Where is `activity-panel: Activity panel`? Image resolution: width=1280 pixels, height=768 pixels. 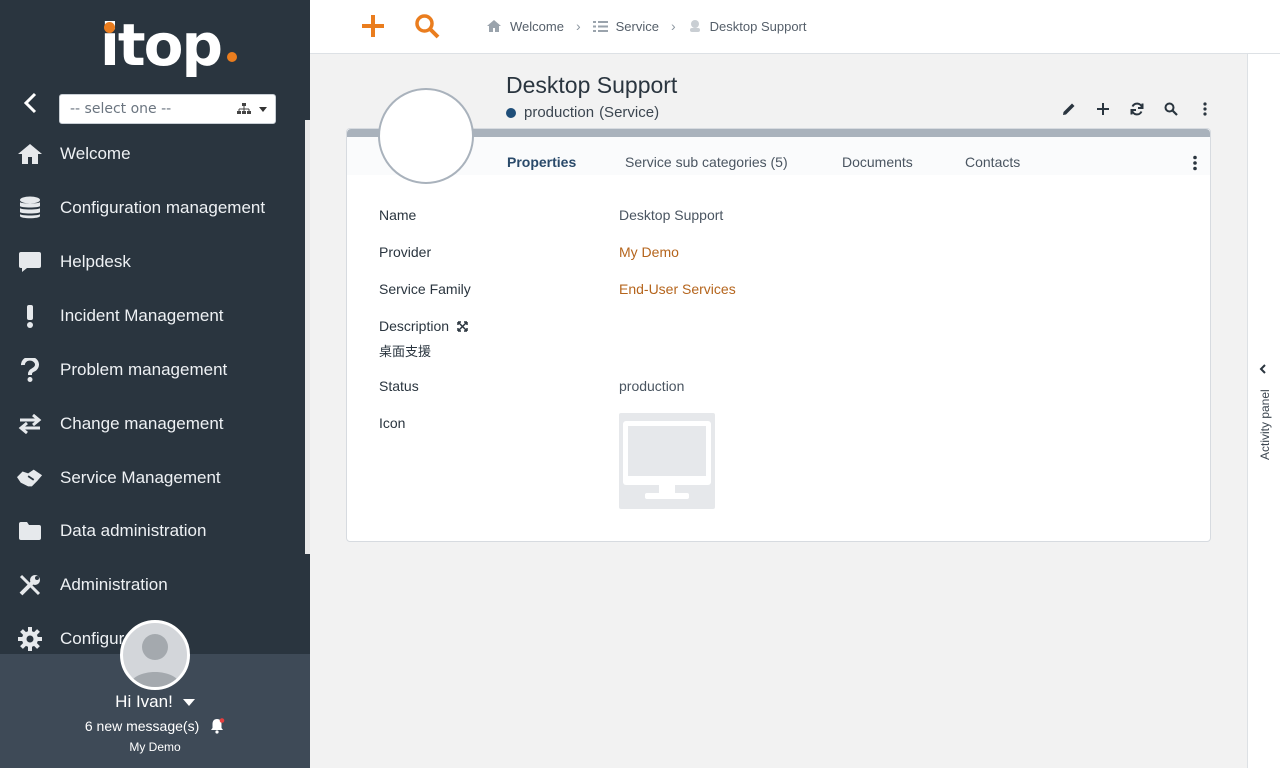
activity-panel: Activity panel is located at coordinates (1263, 411).